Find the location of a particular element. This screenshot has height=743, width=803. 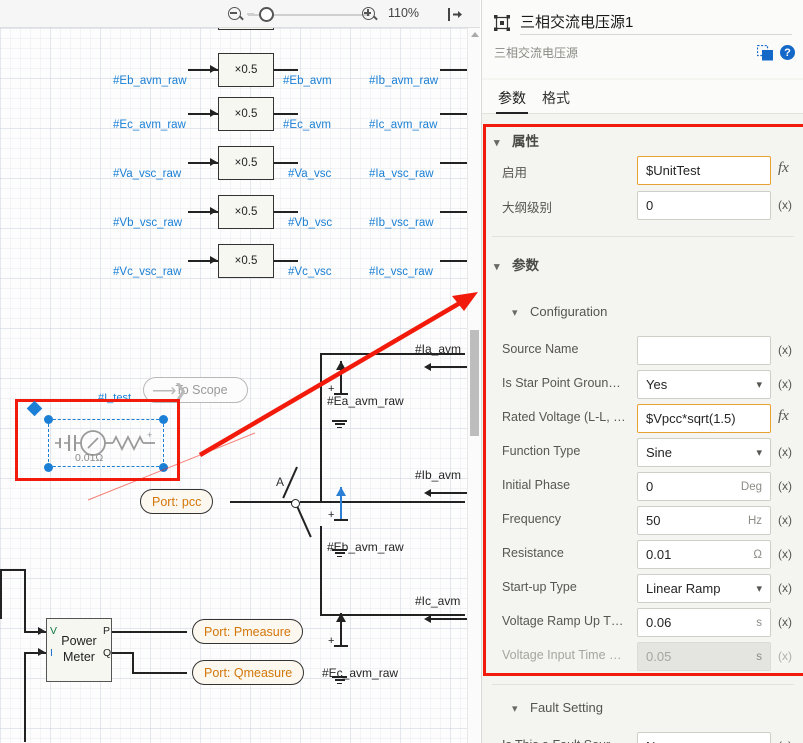

row-label: Initial Phase is located at coordinates (536, 485).